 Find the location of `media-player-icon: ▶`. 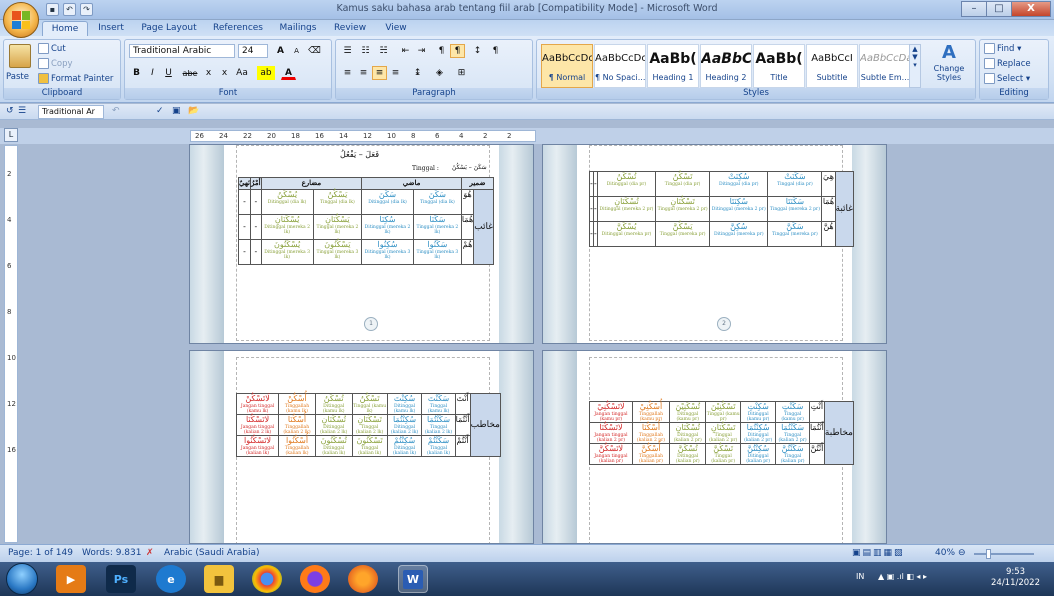

media-player-icon: ▶ is located at coordinates (71, 579).